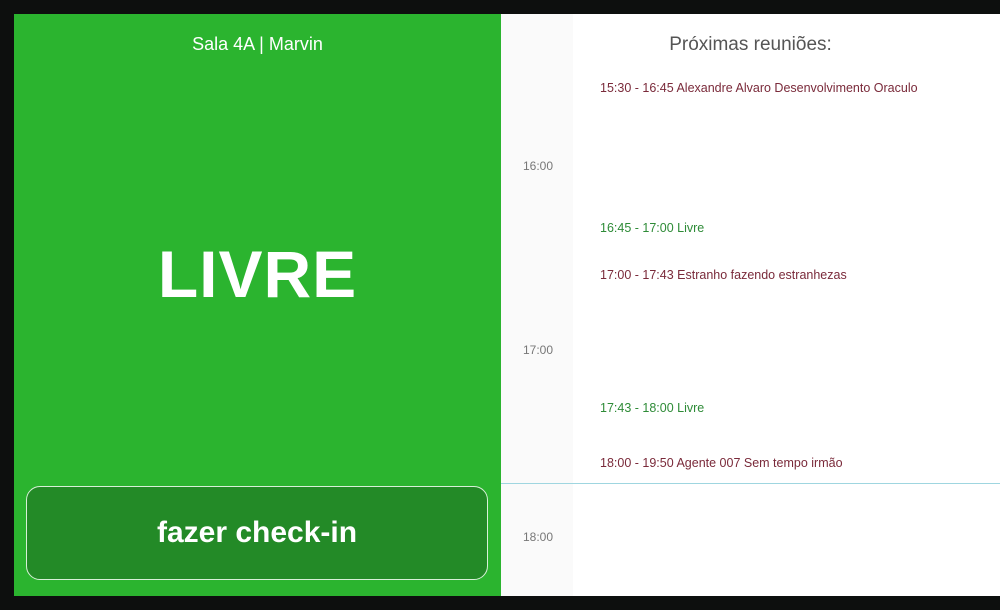  Describe the element at coordinates (652, 228) in the screenshot. I see `event-item: 16:45 - 17:00 Livre` at that location.